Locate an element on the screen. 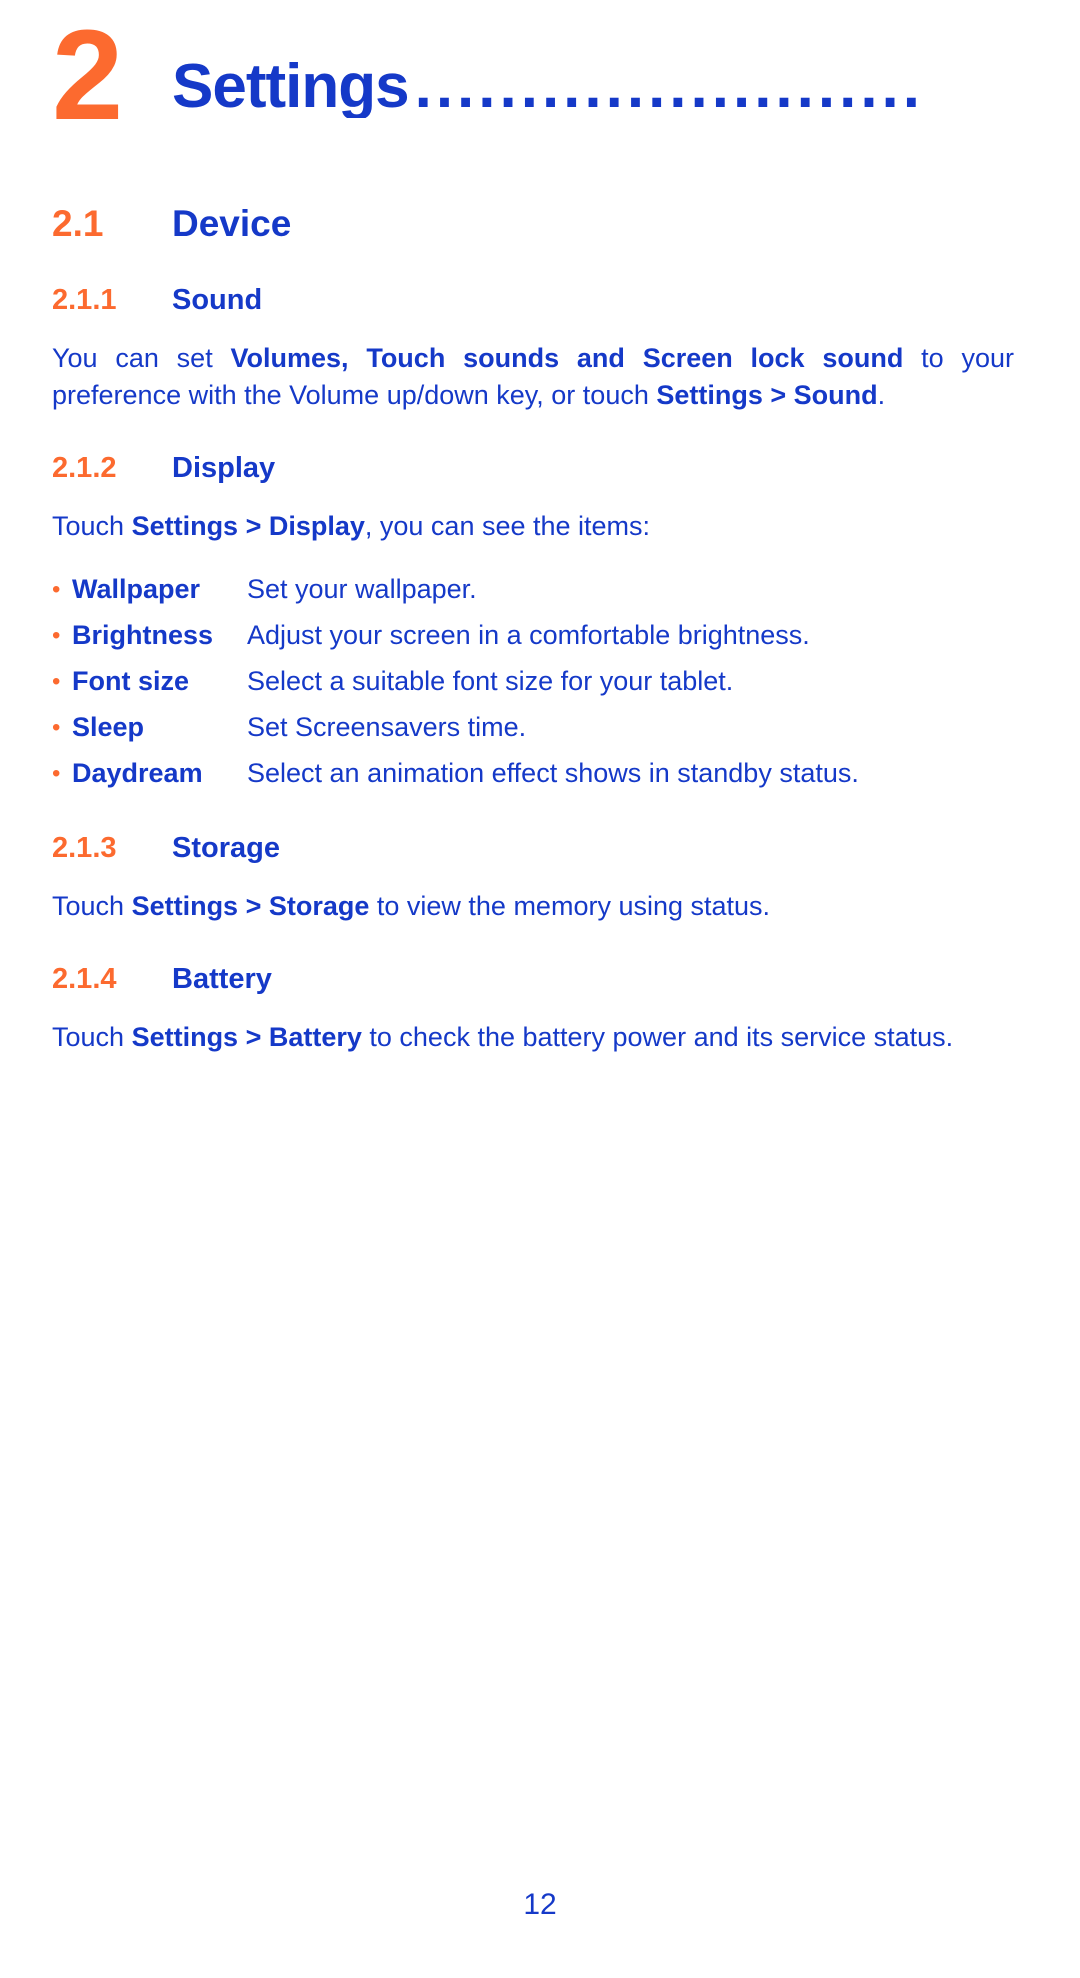  list-item-term: Daydream is located at coordinates (137, 773).